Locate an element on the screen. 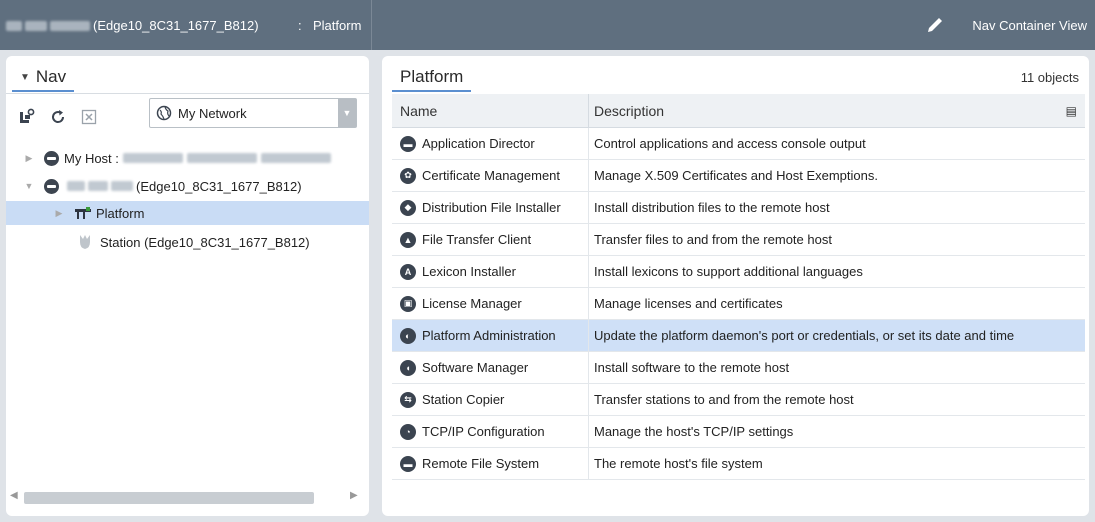  scrollbar-thumb is located at coordinates (169, 498).